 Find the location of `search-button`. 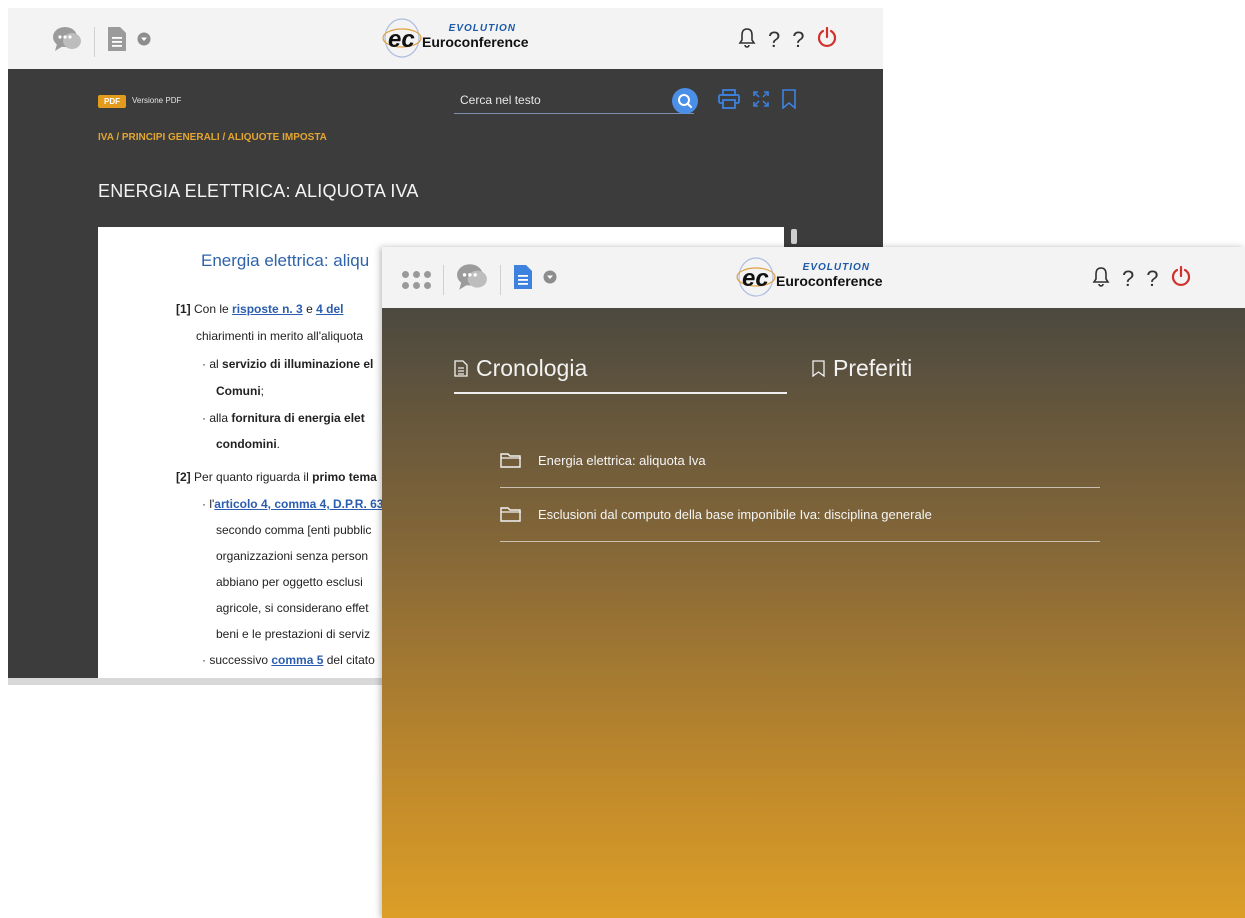

search-button is located at coordinates (685, 101).